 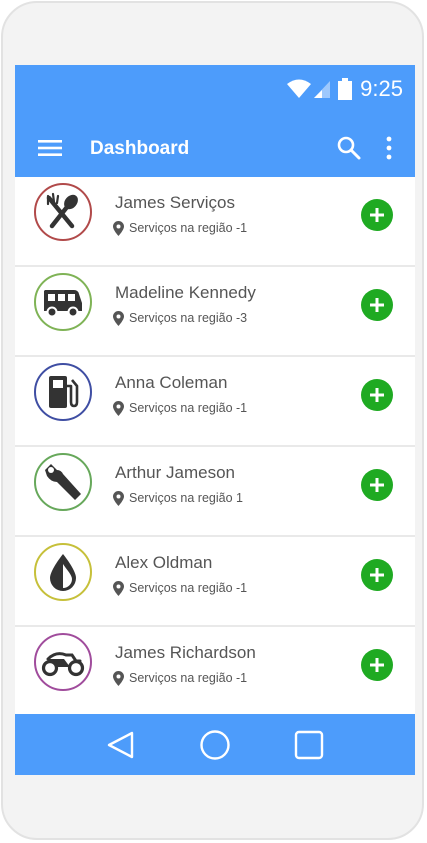 What do you see at coordinates (50, 148) in the screenshot?
I see `menu-icon` at bounding box center [50, 148].